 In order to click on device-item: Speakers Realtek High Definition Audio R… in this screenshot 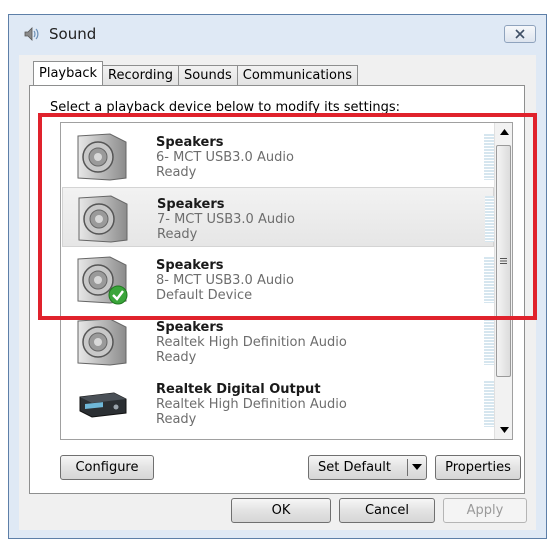, I will do `click(282, 341)`.